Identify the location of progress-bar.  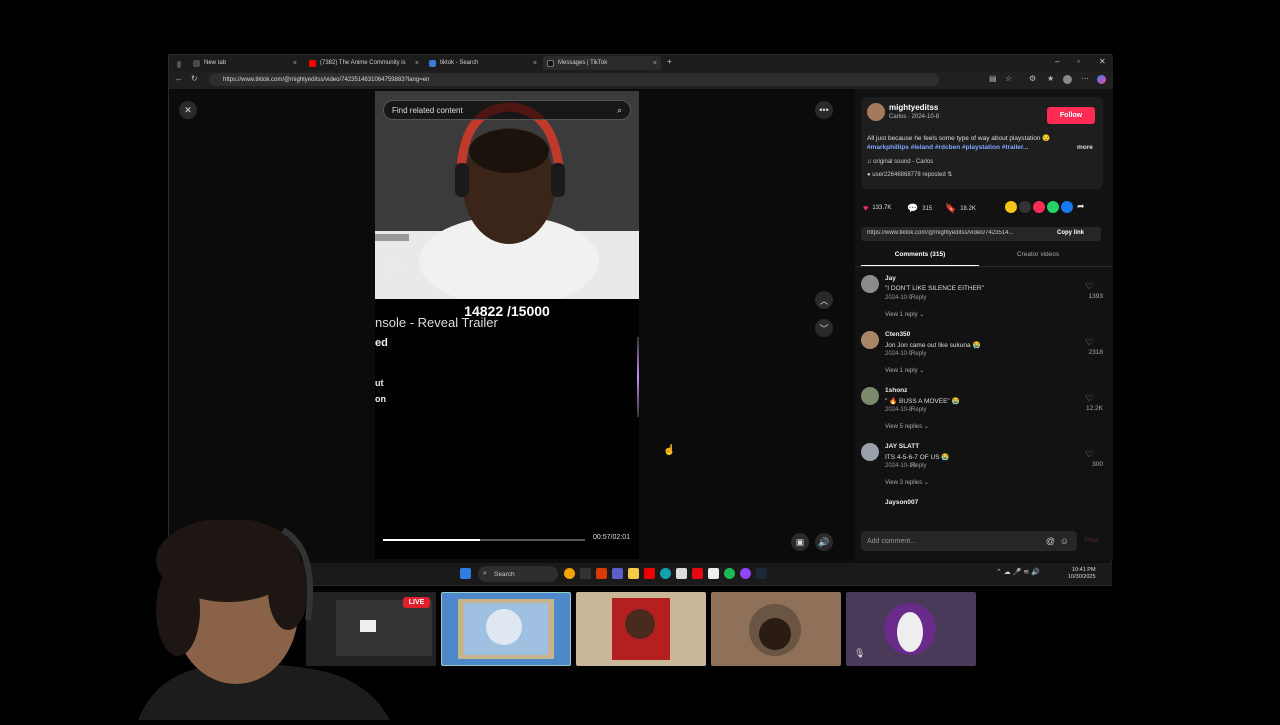
(484, 540).